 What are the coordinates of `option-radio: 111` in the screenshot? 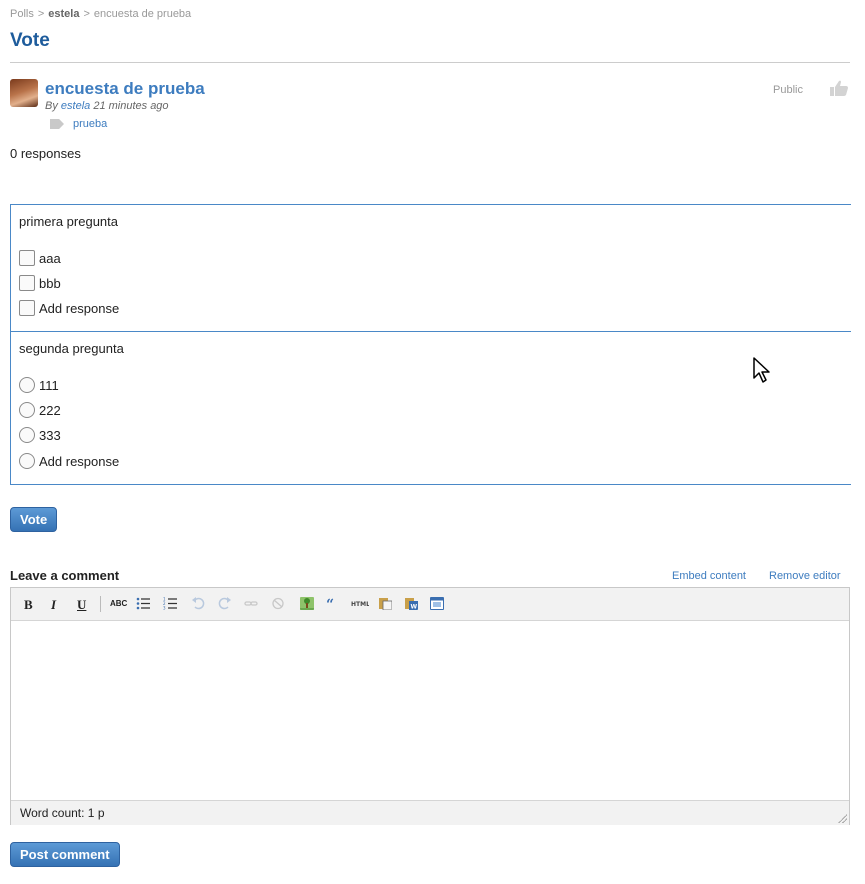 It's located at (39, 385).